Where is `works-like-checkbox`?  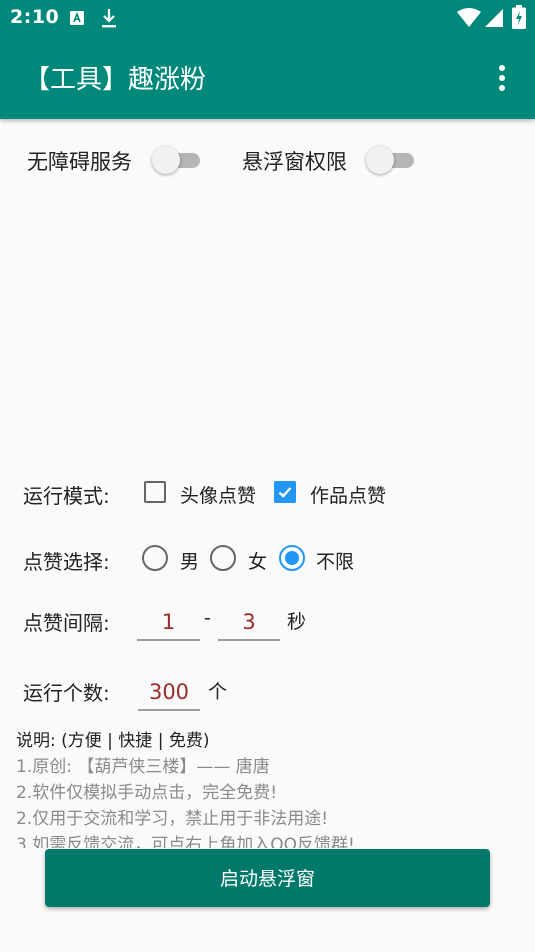
works-like-checkbox is located at coordinates (285, 492).